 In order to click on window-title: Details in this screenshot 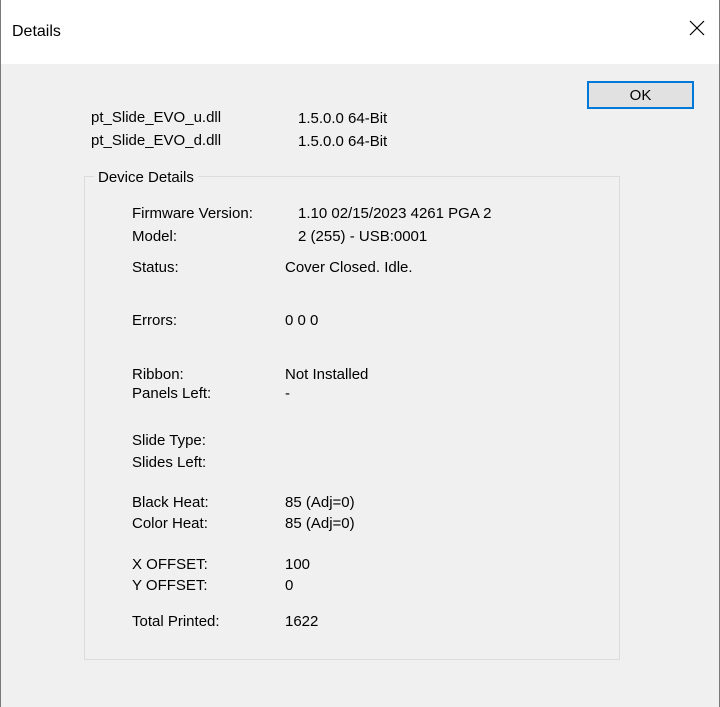, I will do `click(36, 31)`.